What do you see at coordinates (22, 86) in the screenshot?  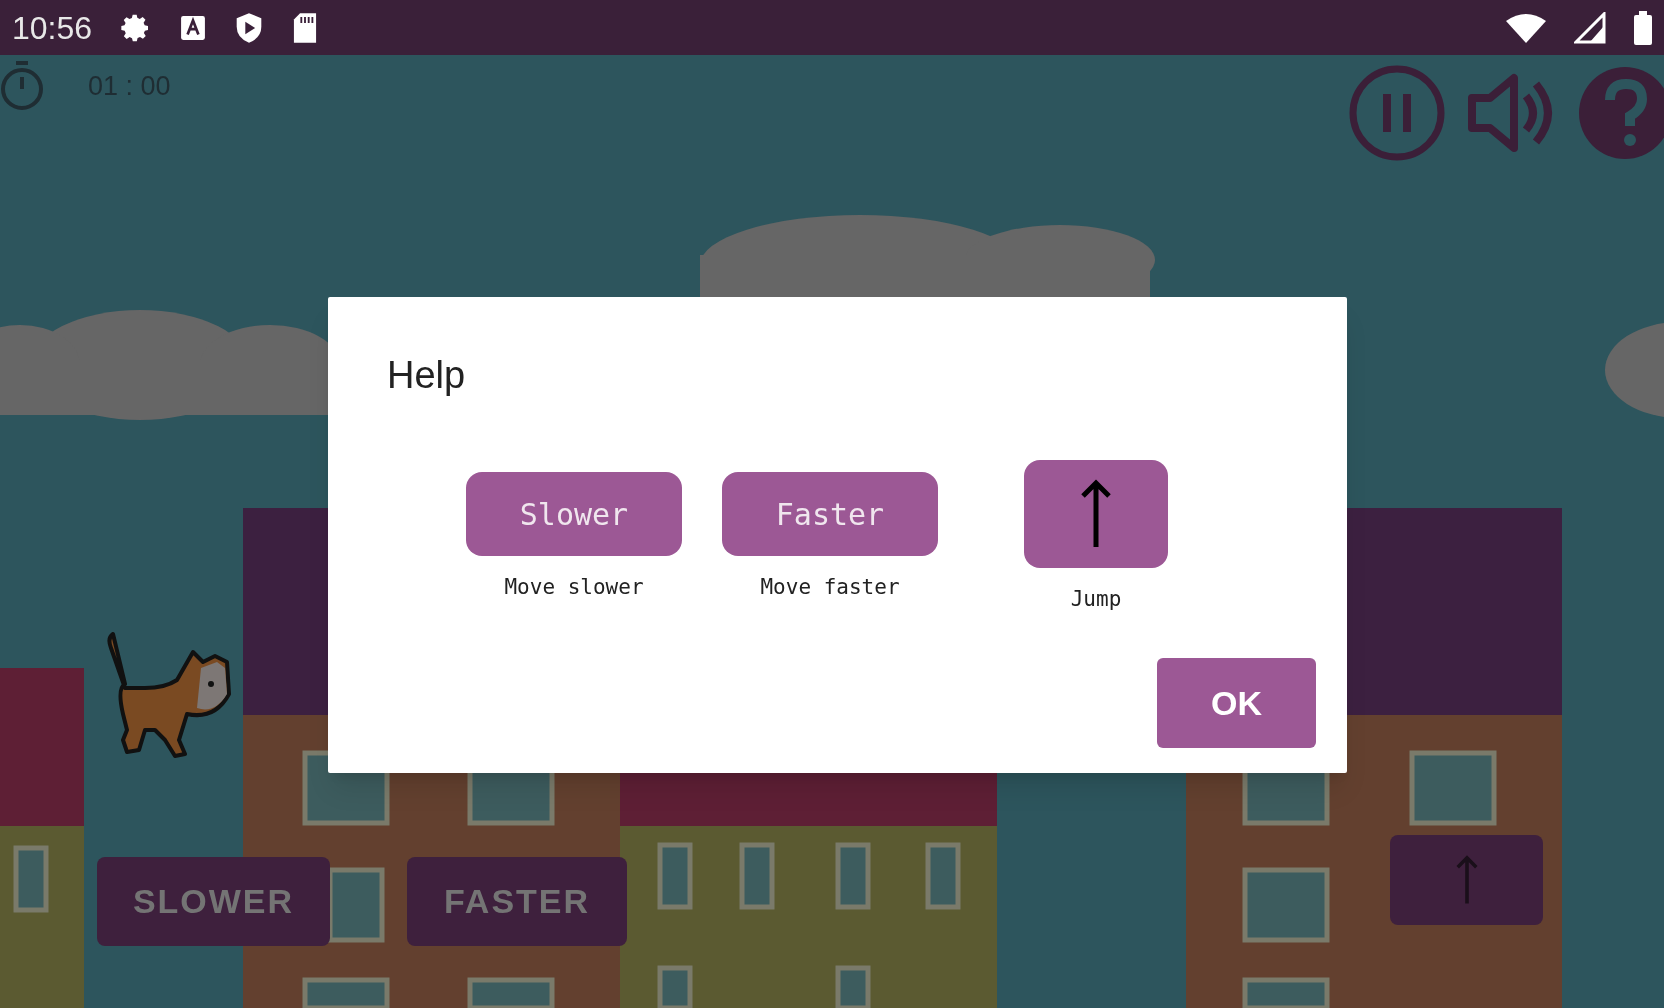 I see `stopwatch-icon` at bounding box center [22, 86].